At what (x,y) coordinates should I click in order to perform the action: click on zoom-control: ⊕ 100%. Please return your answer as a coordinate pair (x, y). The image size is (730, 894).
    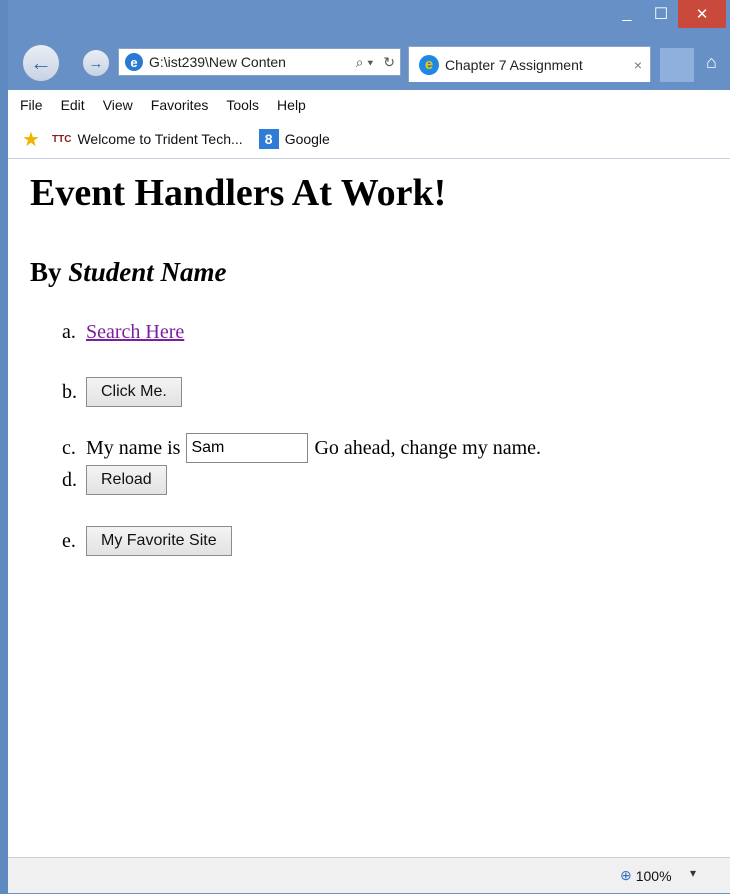
    Looking at the image, I should click on (646, 875).